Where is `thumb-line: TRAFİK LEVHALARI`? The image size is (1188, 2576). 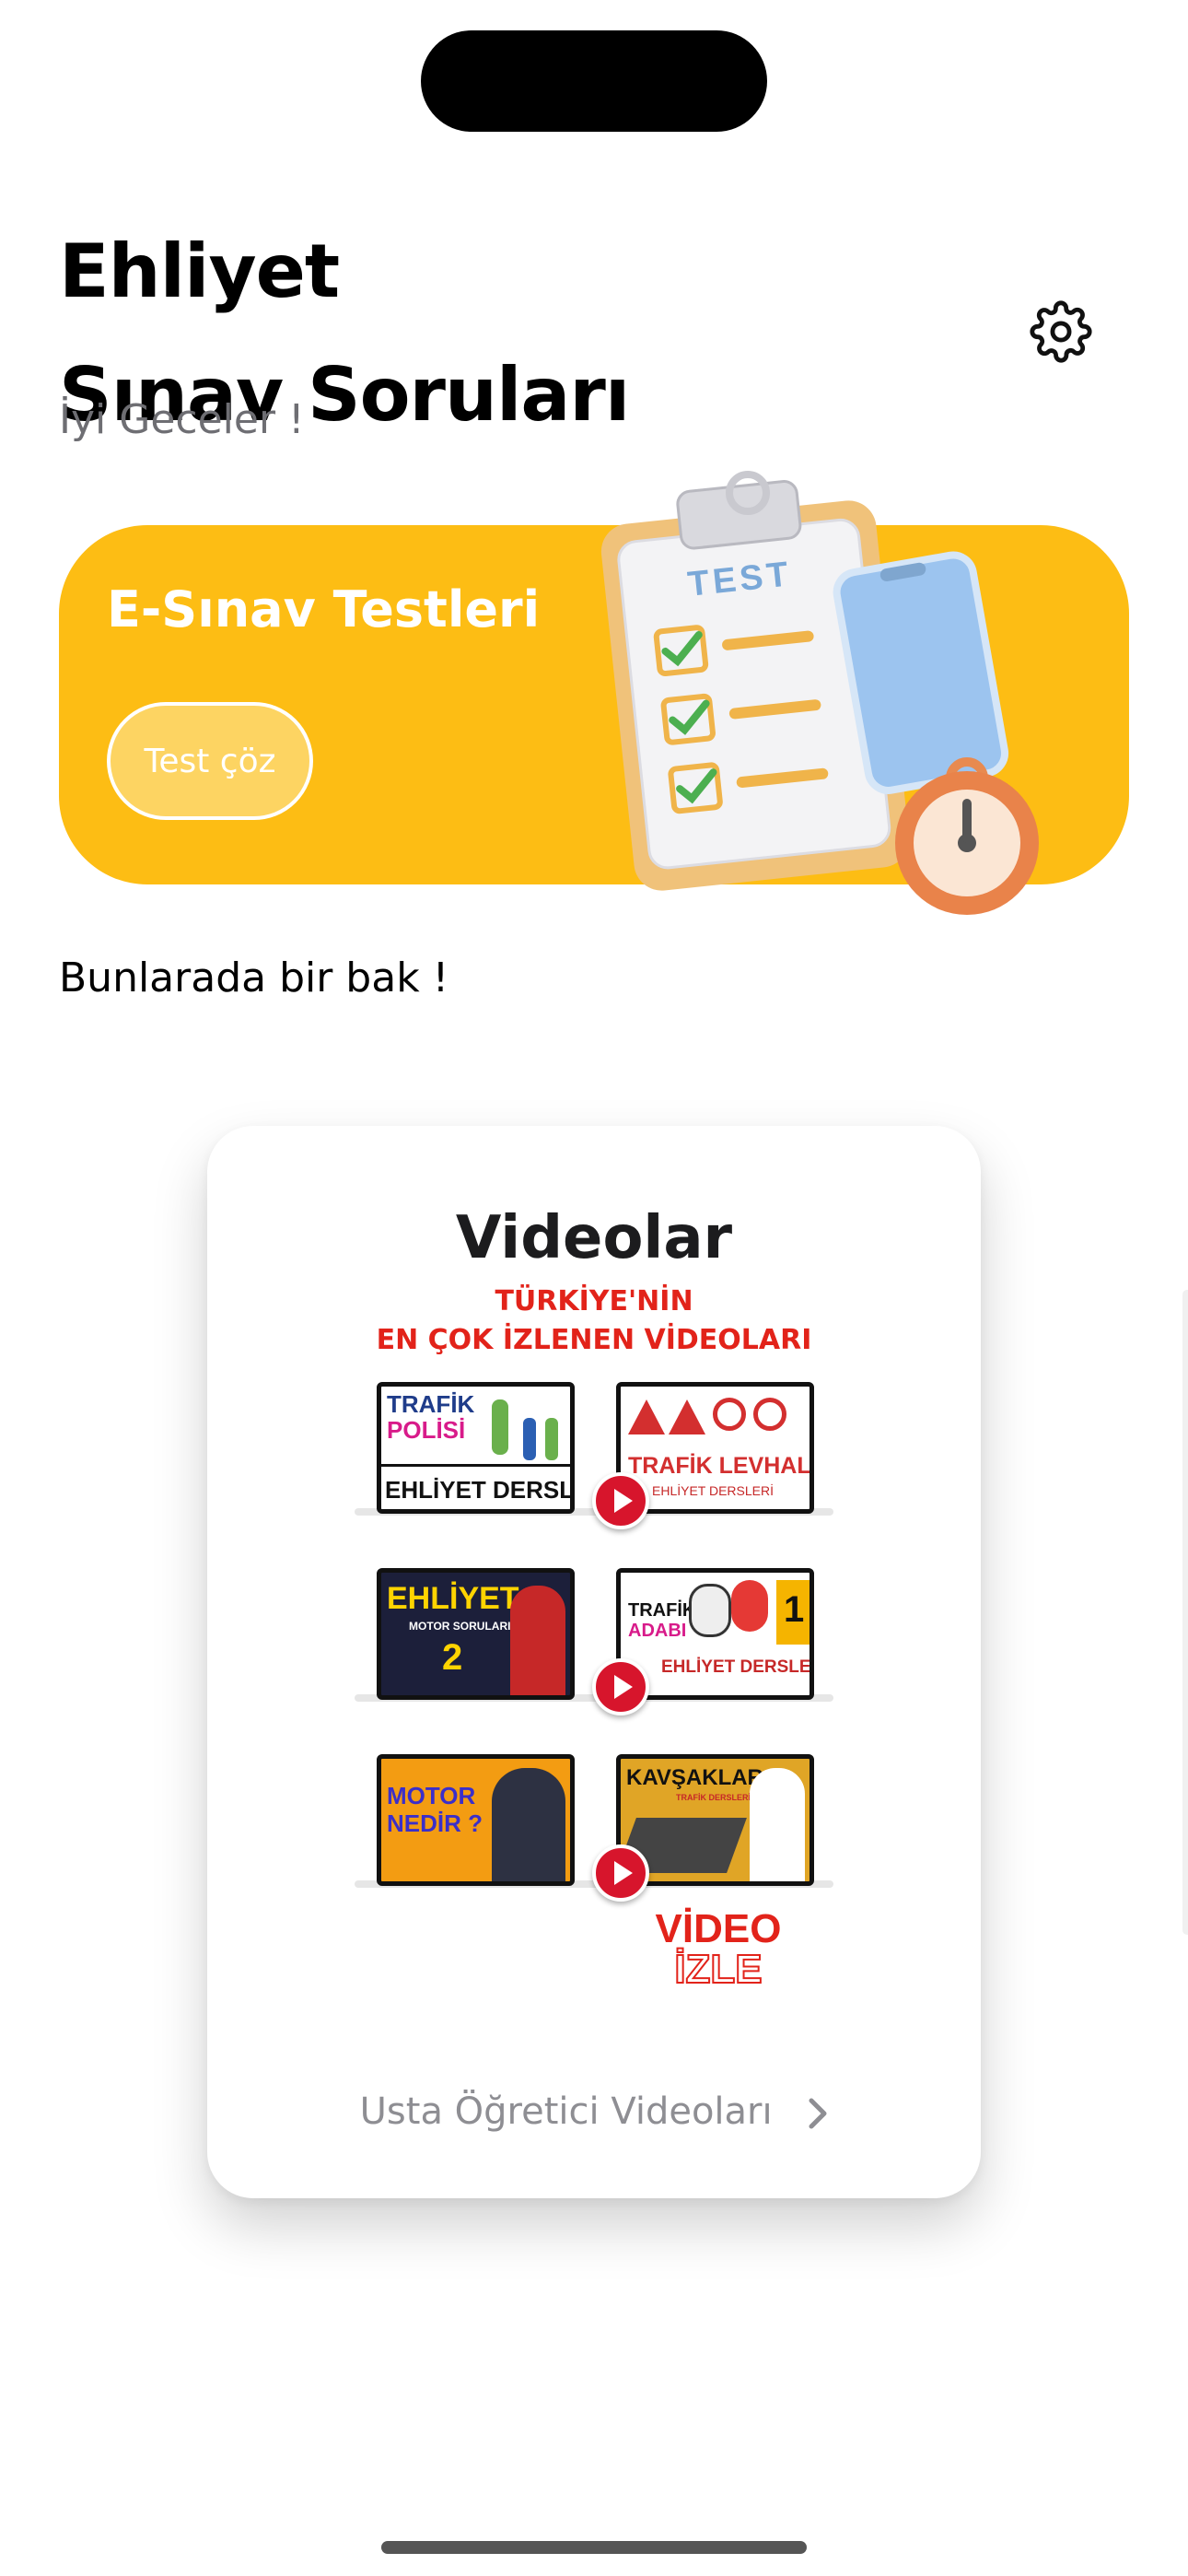 thumb-line: TRAFİK LEVHALARI is located at coordinates (719, 1466).